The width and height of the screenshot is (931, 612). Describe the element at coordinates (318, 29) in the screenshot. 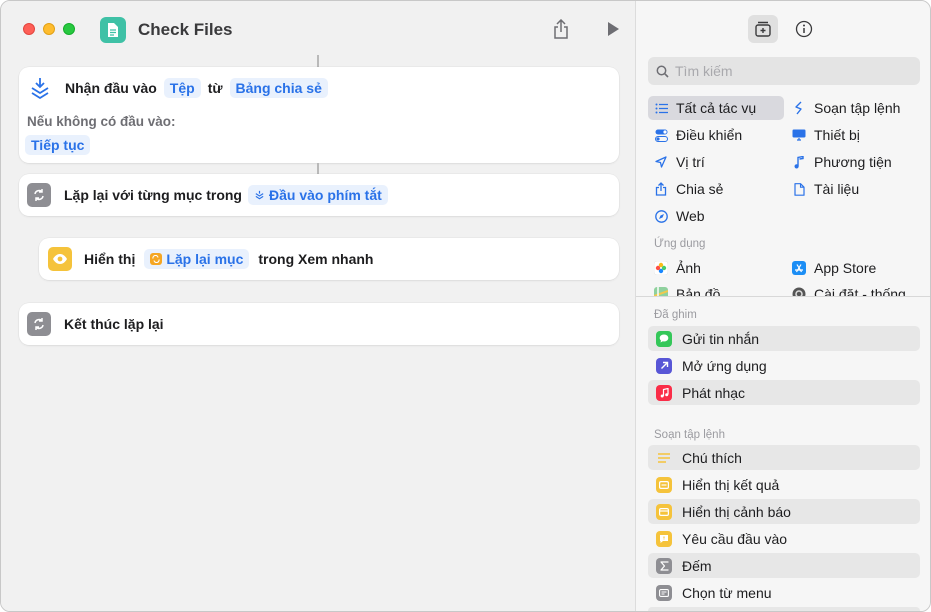

I see `titlebar: Check Files` at that location.